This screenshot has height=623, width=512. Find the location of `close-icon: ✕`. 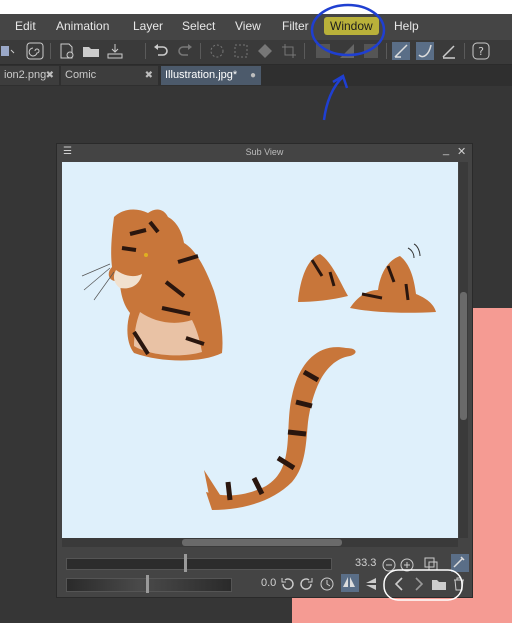

close-icon: ✕ is located at coordinates (461, 151).